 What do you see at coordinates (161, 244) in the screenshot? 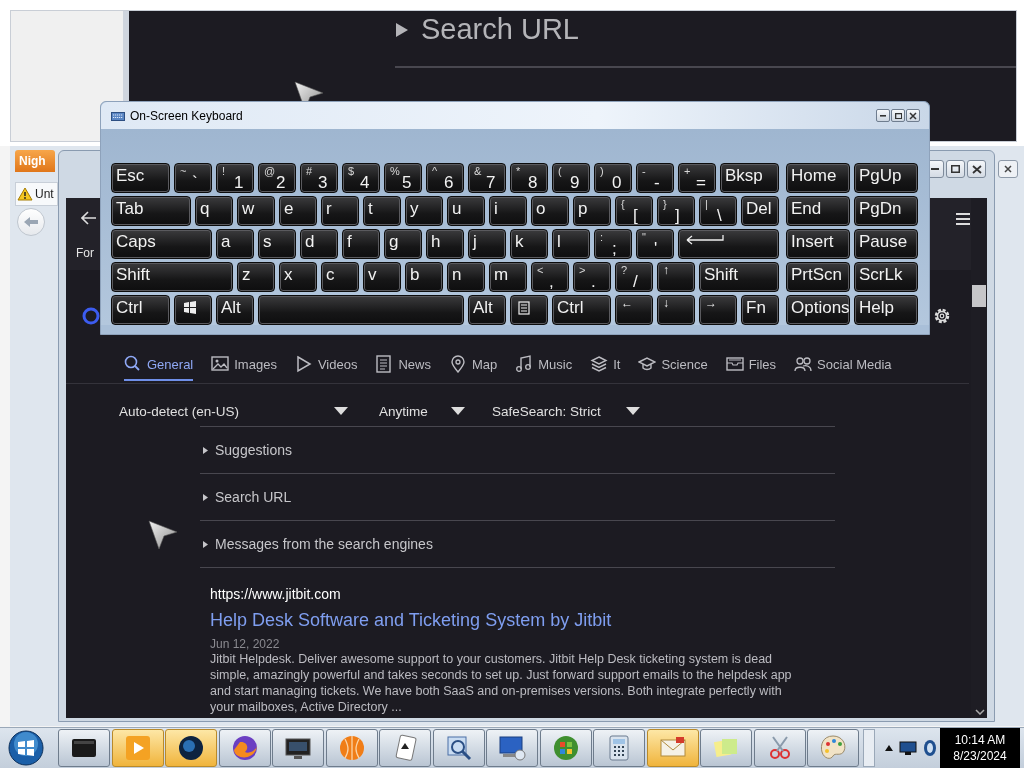
I see `key: Caps` at bounding box center [161, 244].